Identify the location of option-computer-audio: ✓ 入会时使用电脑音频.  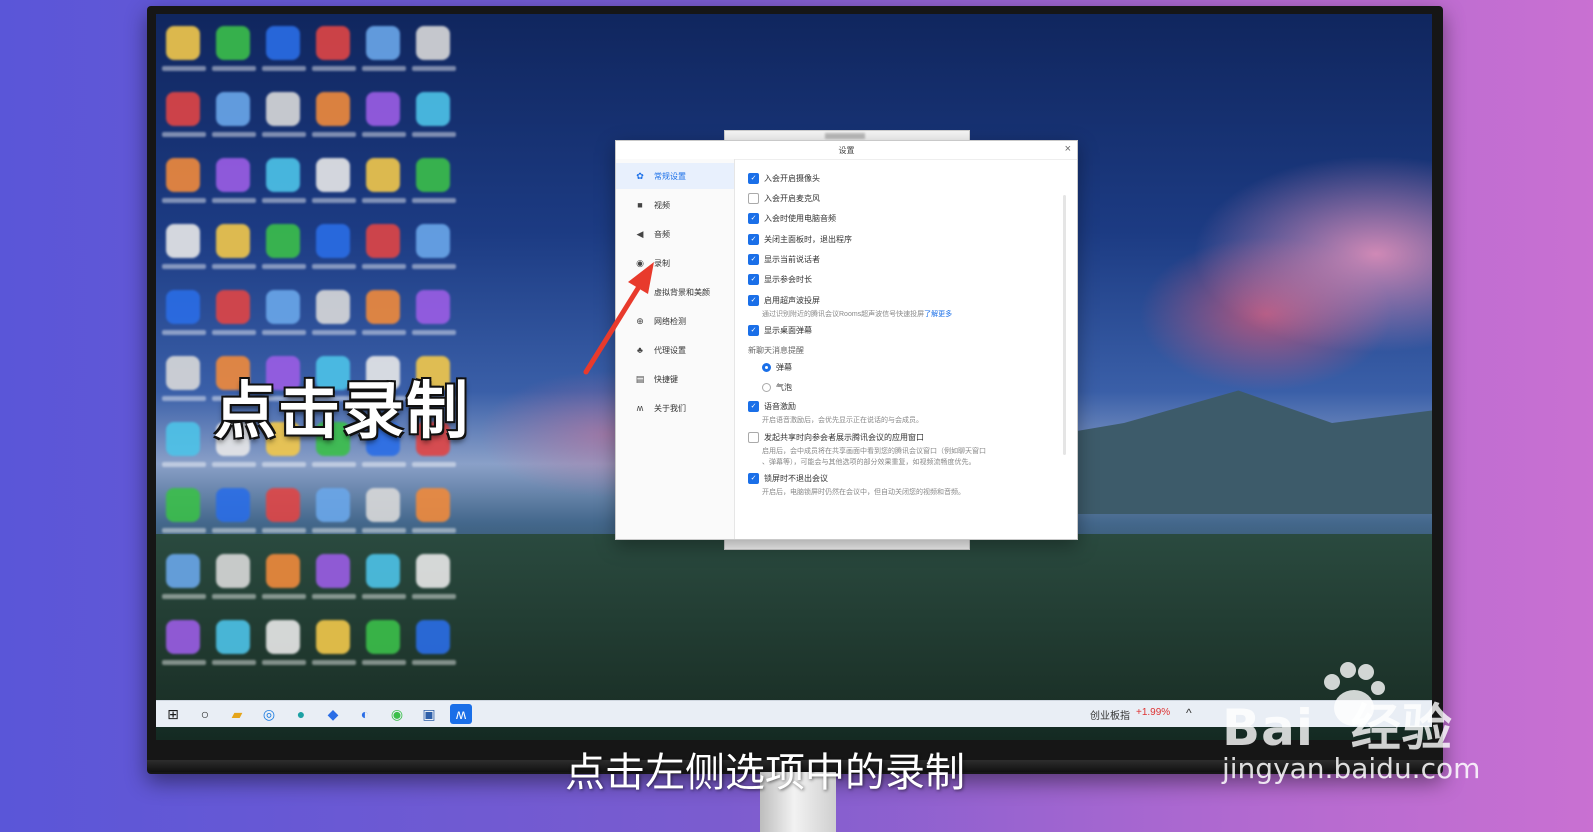
(792, 218).